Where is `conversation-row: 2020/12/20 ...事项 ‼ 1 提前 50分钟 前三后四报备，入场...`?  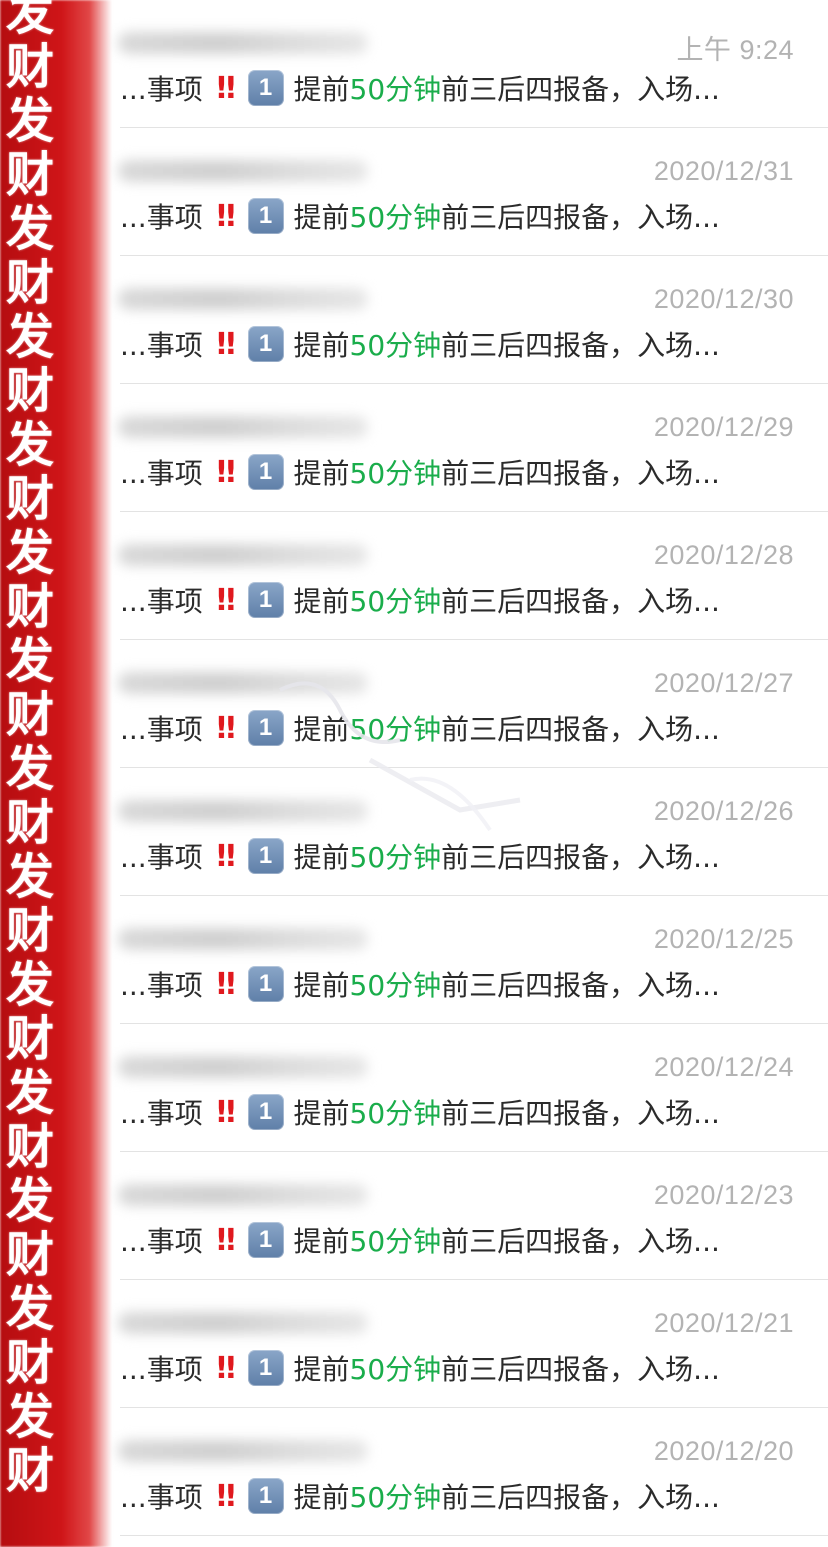 conversation-row: 2020/12/20 ...事项 ‼ 1 提前 50分钟 前三后四报备，入场... is located at coordinates (414, 1472).